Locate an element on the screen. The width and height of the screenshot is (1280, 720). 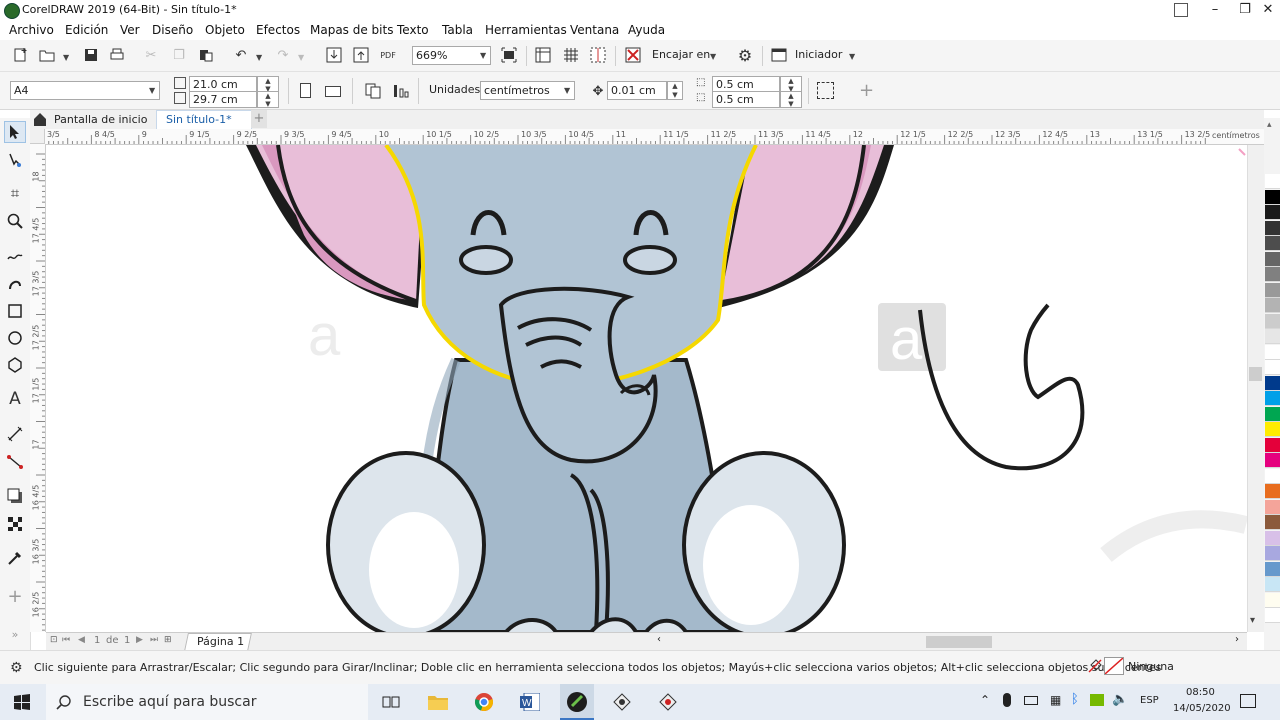
palette-scroll-up-icon: ▴ is located at coordinates (1269, 125).